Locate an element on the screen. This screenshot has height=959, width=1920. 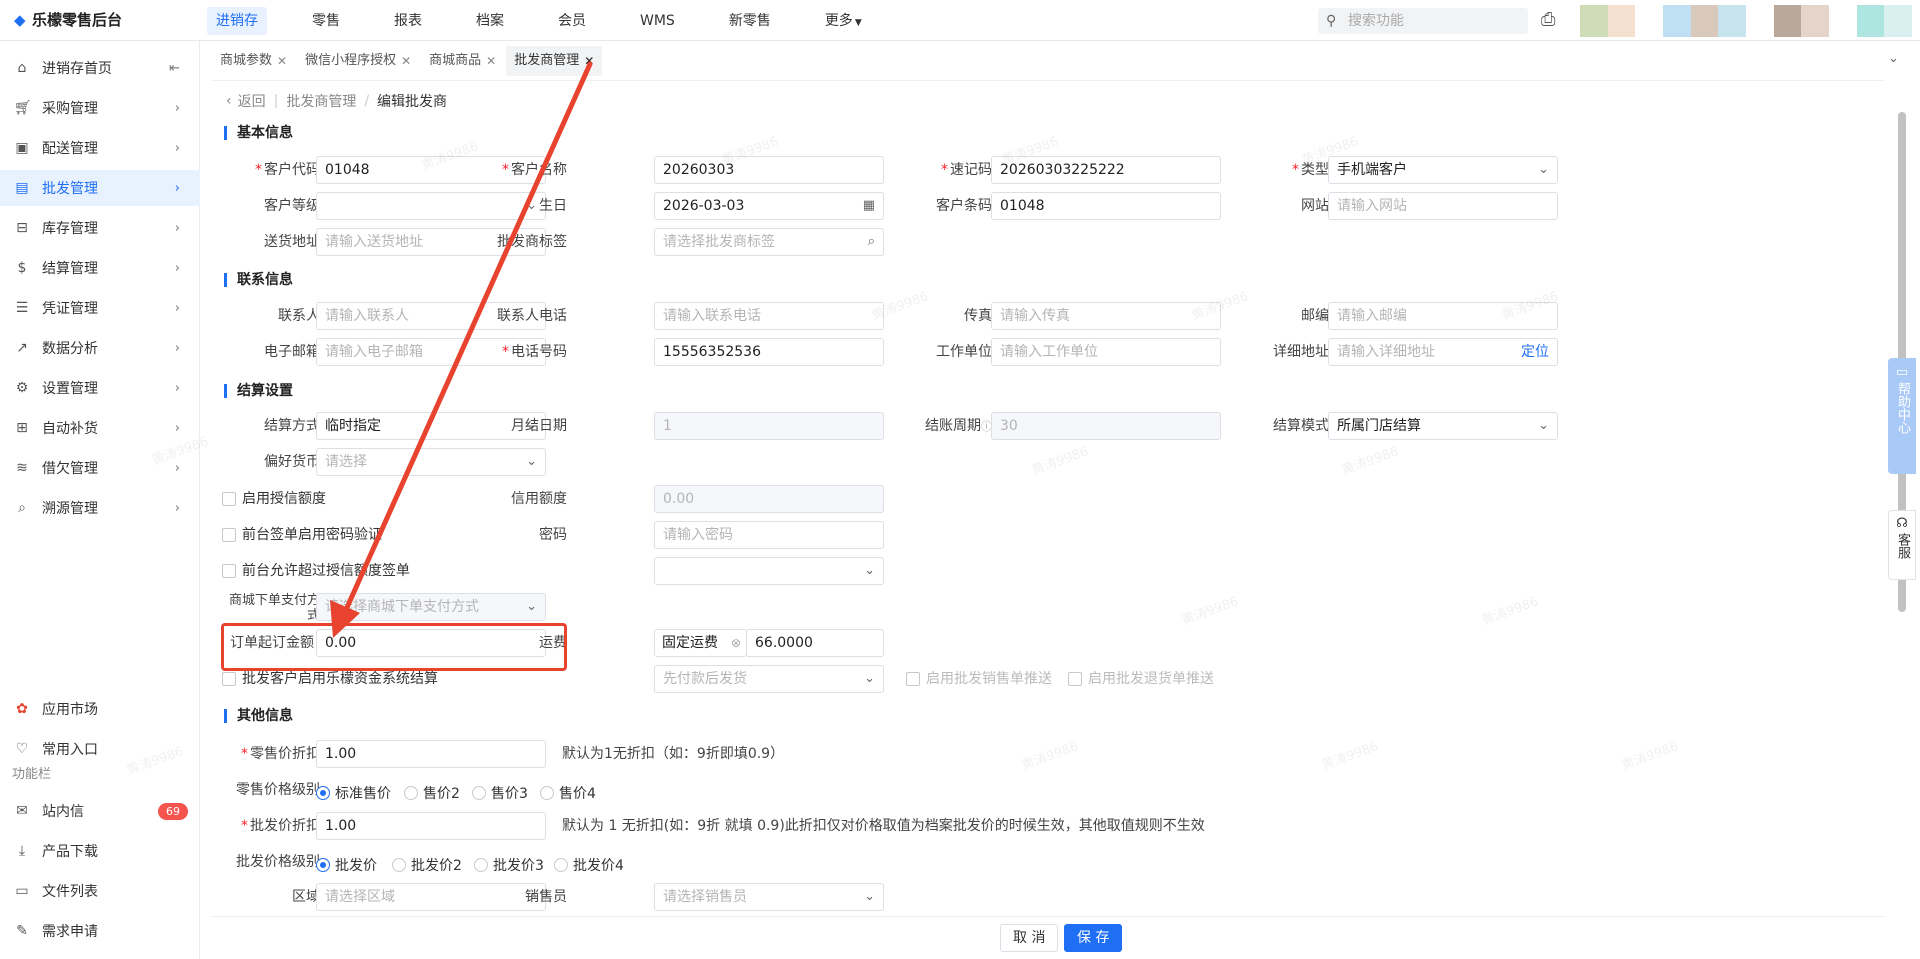
sidebar-item-purchase: 🛒︎ 采购管理 › is located at coordinates (100, 108).